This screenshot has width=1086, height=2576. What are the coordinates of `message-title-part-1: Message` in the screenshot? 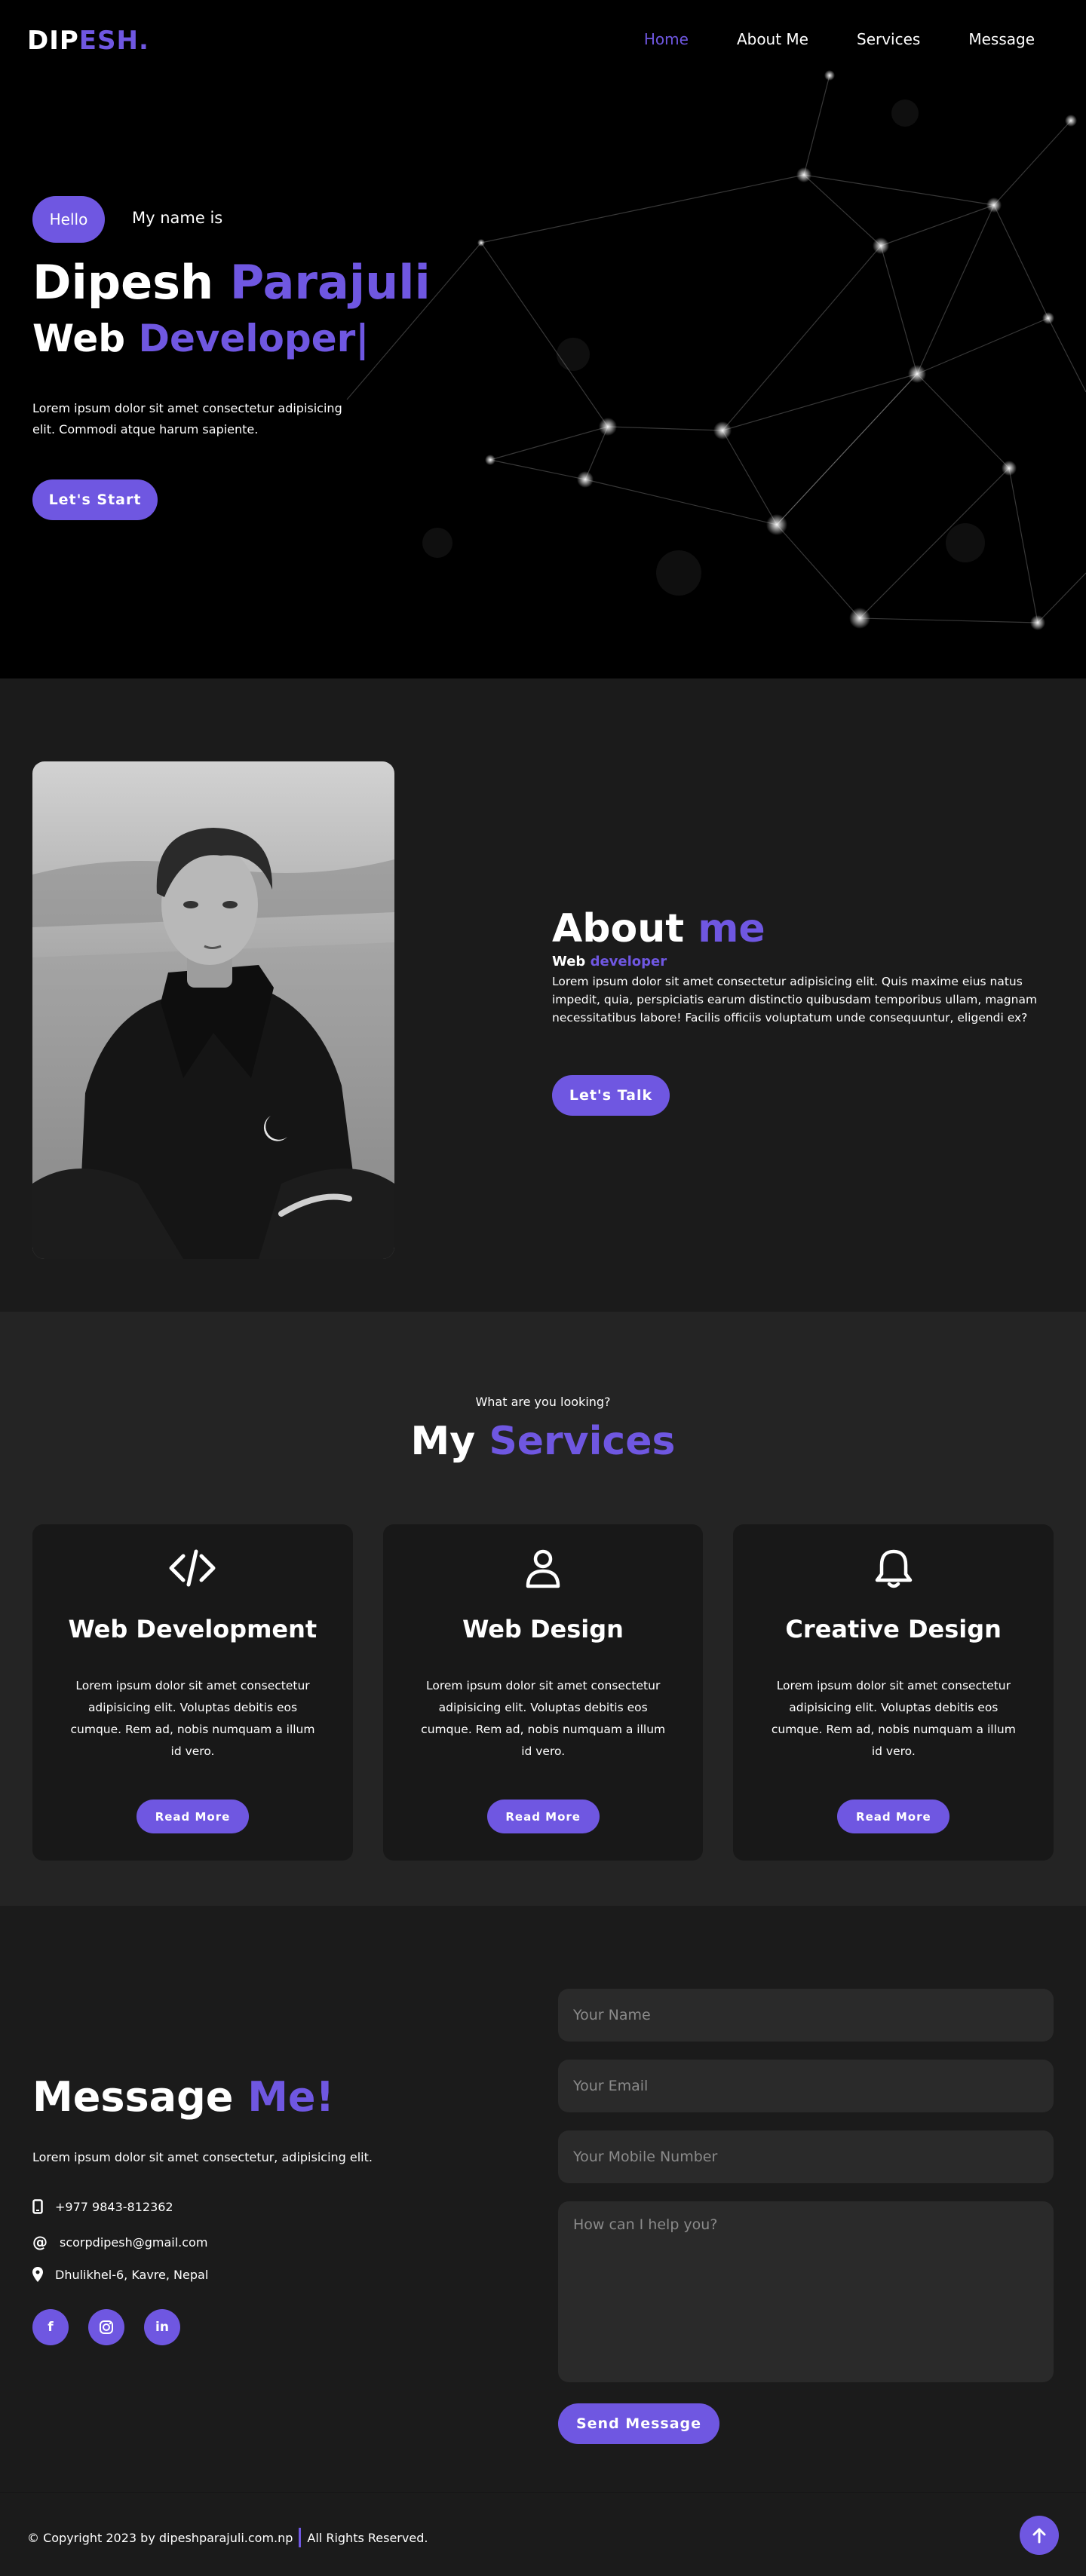 It's located at (133, 2097).